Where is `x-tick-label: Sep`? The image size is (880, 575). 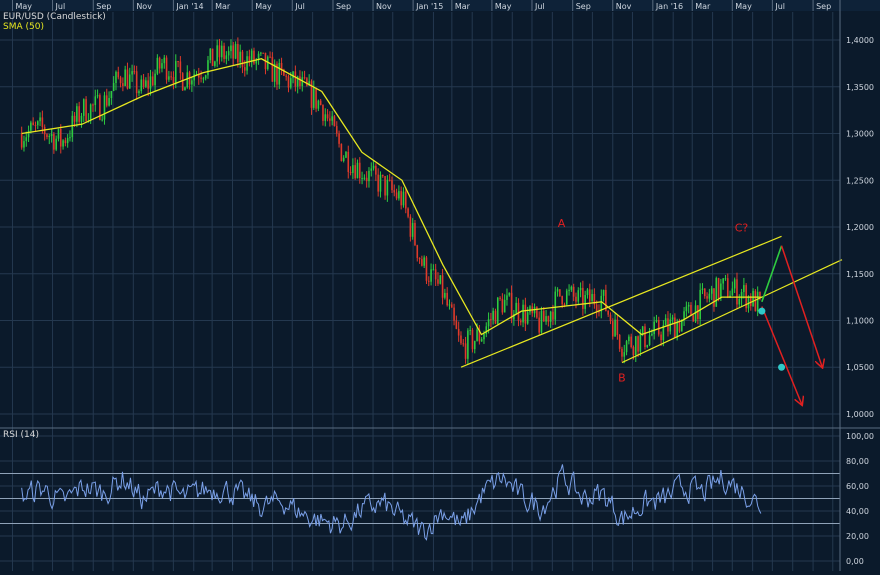
x-tick-label: Sep is located at coordinates (823, 6).